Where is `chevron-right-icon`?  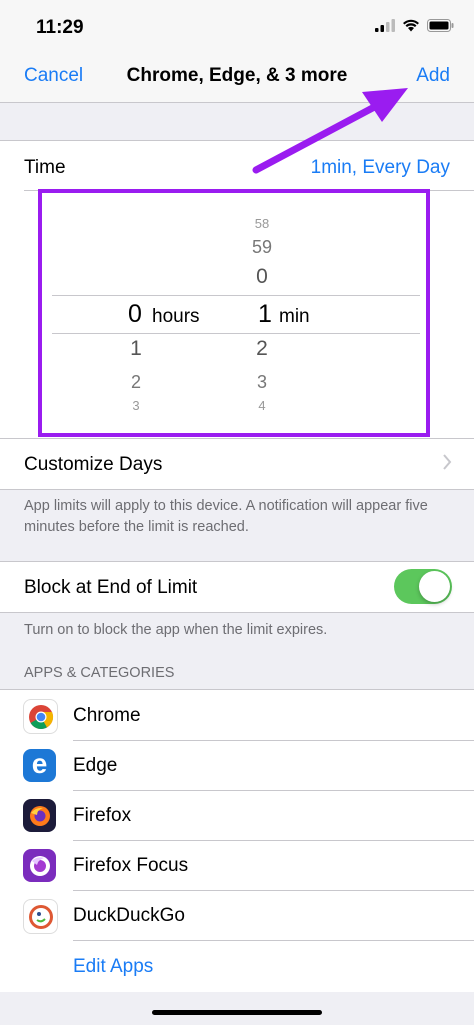 chevron-right-icon is located at coordinates (447, 464).